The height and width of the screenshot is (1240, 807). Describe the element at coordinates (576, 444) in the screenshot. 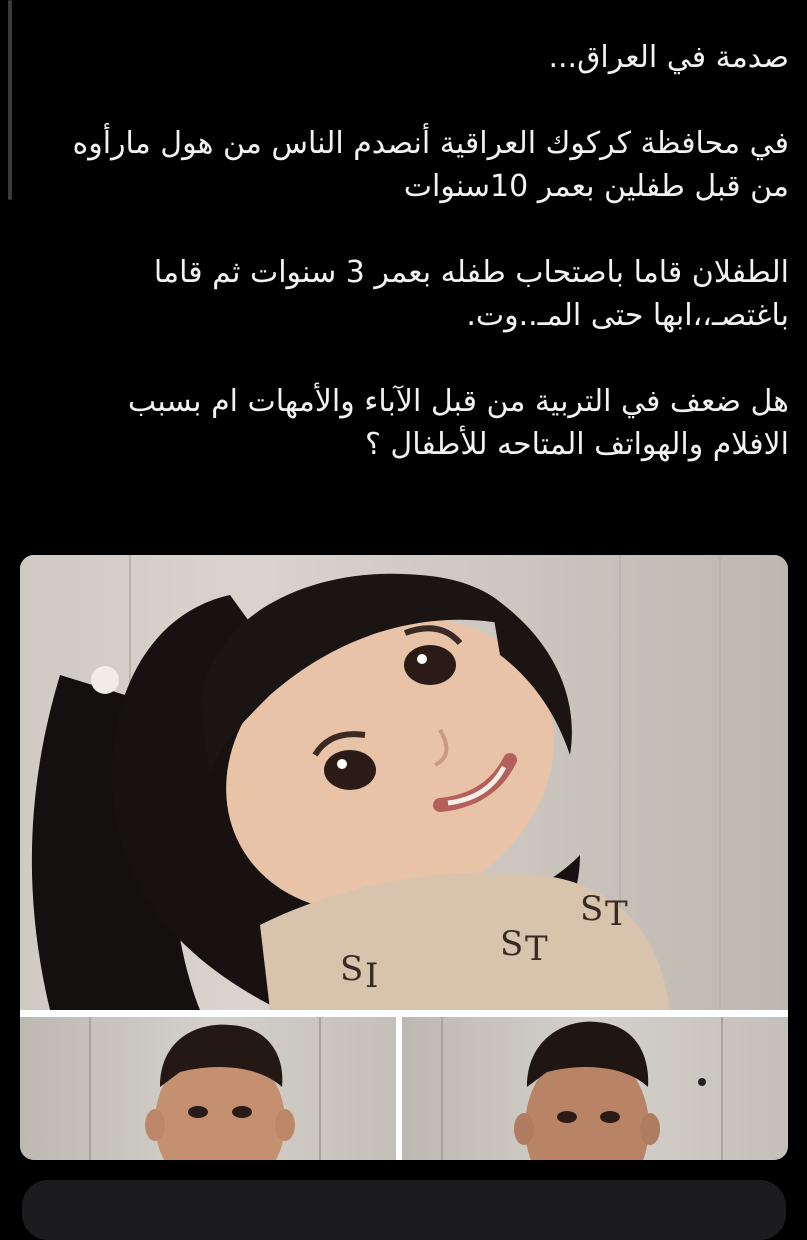

I see `paragraph-3-line-2: الافلام والهواتف المتاحه للأطفال ؟` at that location.